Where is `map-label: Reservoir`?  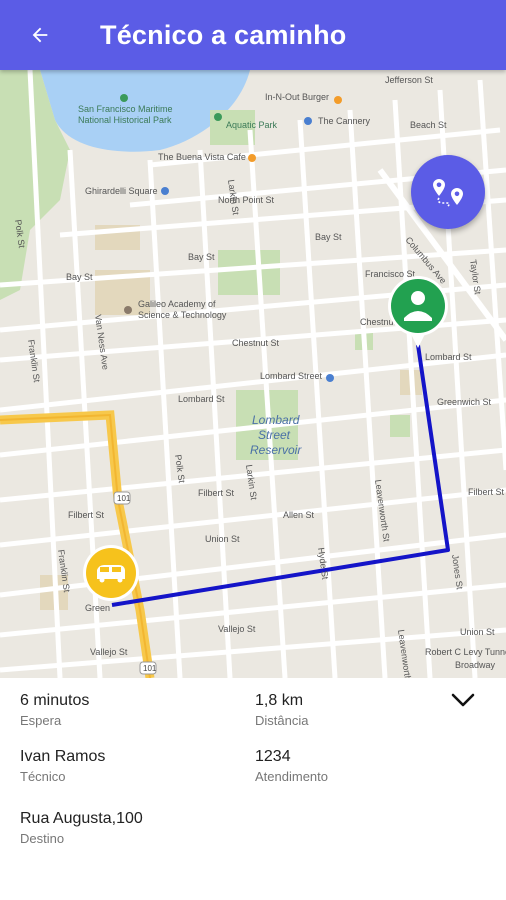
map-label: Reservoir is located at coordinates (276, 450).